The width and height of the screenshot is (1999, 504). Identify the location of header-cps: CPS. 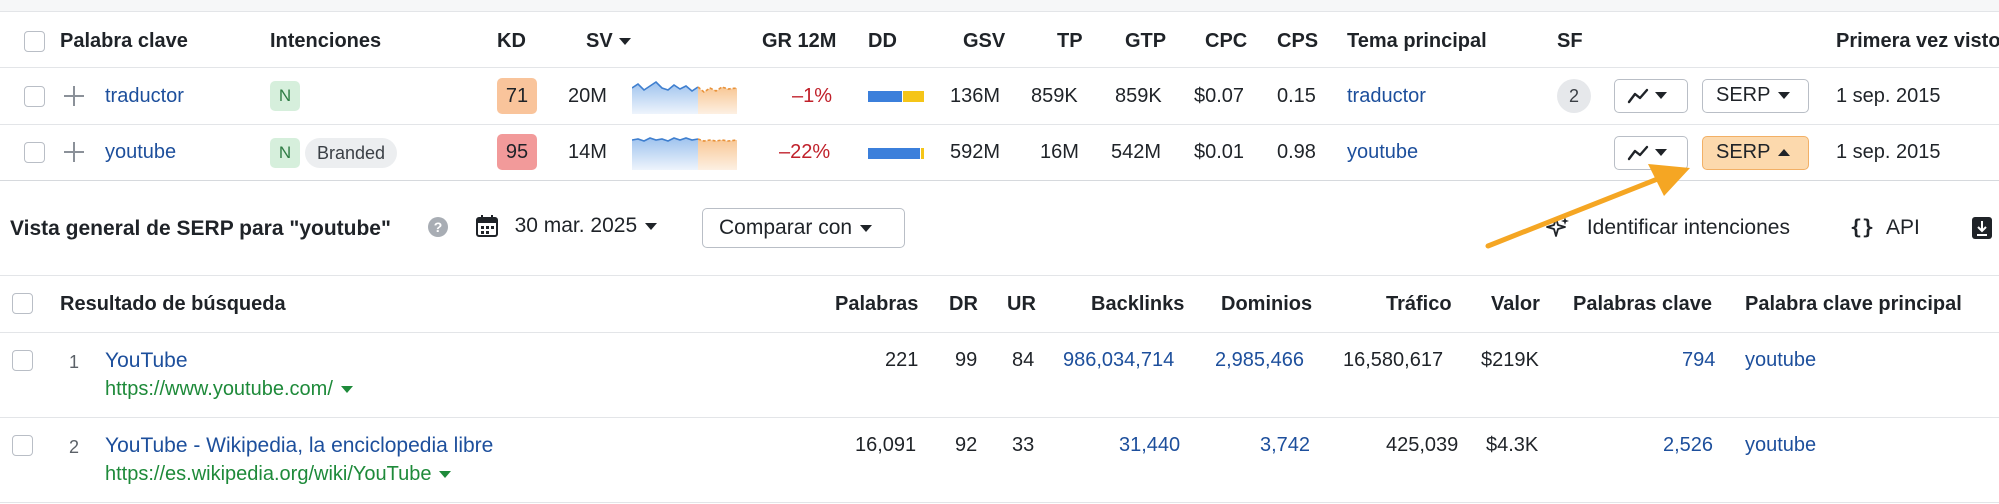
(1297, 41).